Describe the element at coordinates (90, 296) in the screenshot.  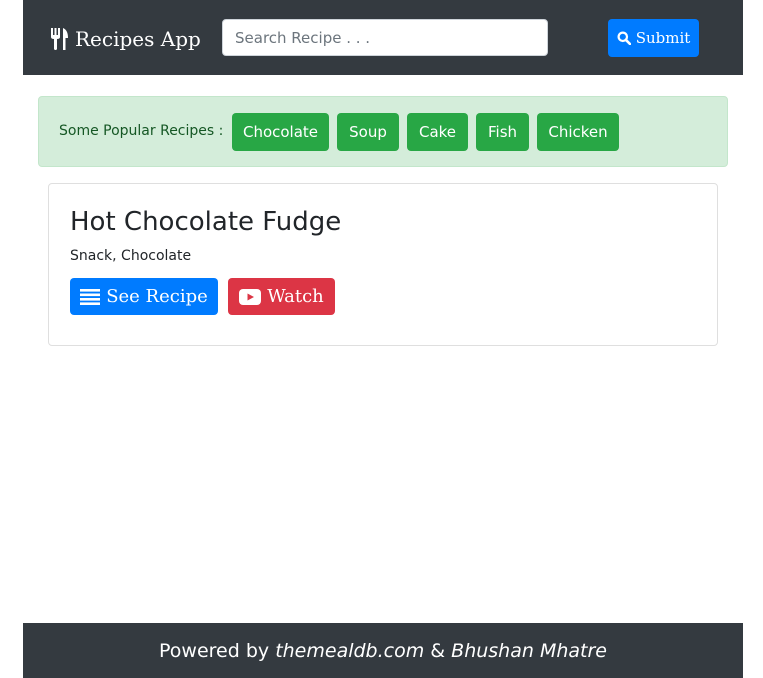
I see `list-icon` at that location.